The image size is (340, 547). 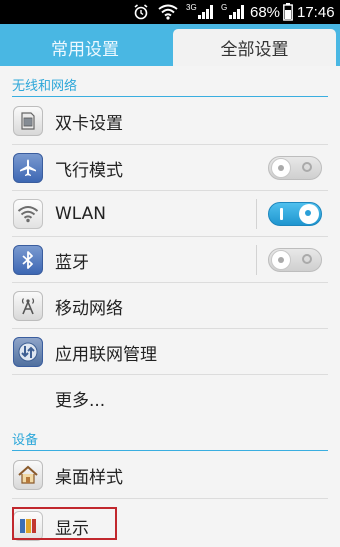 I want to click on status-bar: 3G G 68% 17:46, so click(x=170, y=12).